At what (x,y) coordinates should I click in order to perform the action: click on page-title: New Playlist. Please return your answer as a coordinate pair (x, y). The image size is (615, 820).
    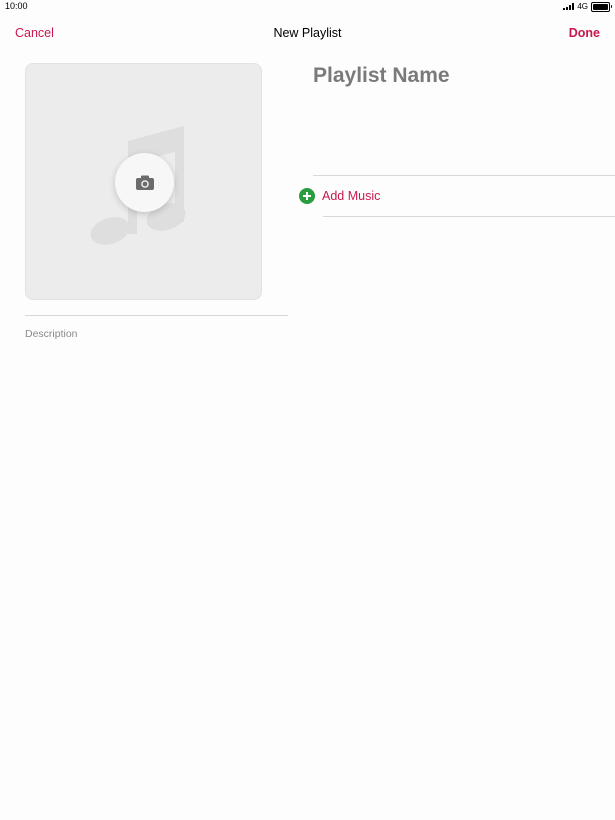
    Looking at the image, I should click on (307, 33).